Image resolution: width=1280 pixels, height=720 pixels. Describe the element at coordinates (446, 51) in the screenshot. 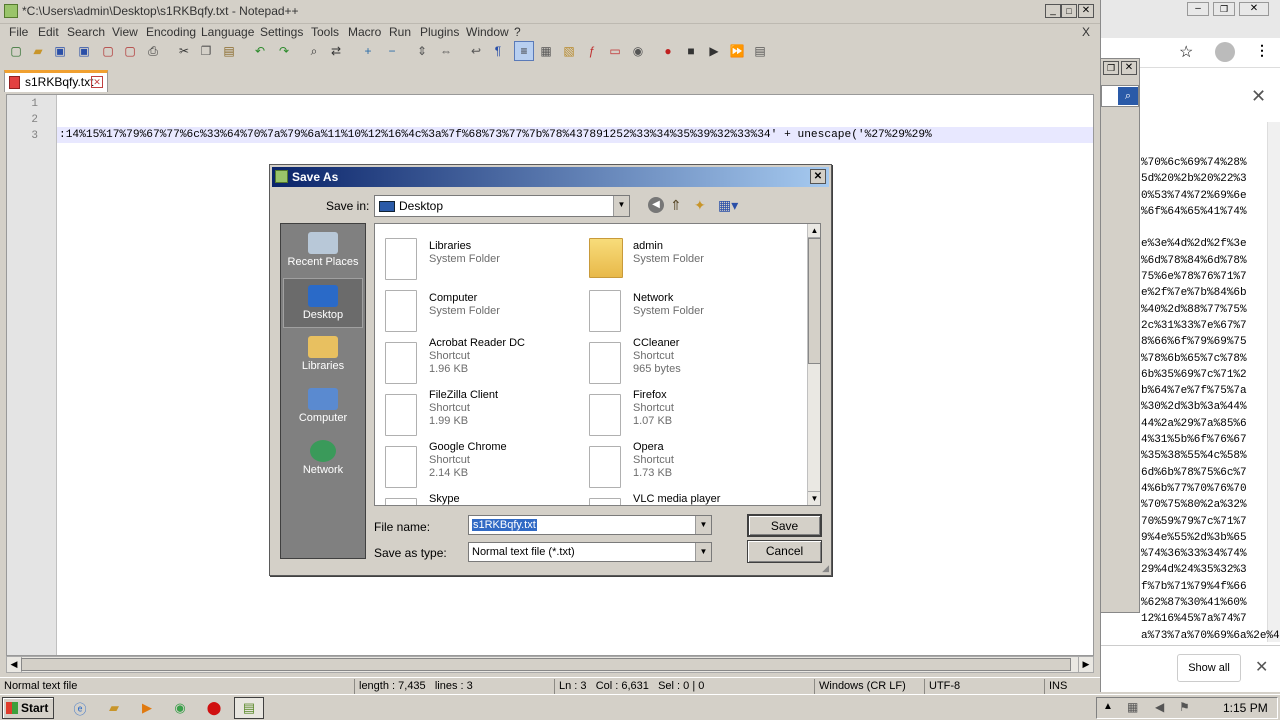

I see `sync-h-icon: ⇔` at that location.